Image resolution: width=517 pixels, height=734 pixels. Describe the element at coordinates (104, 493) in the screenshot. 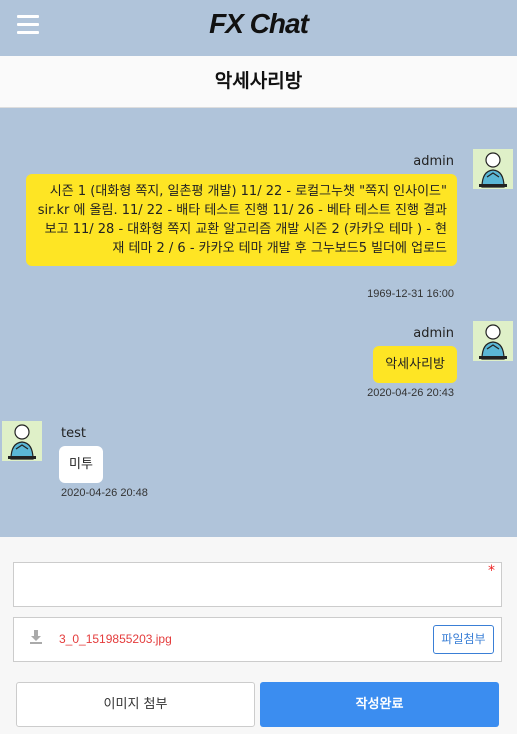

I see `message-timestamp: 2020-04-26 20:48` at that location.